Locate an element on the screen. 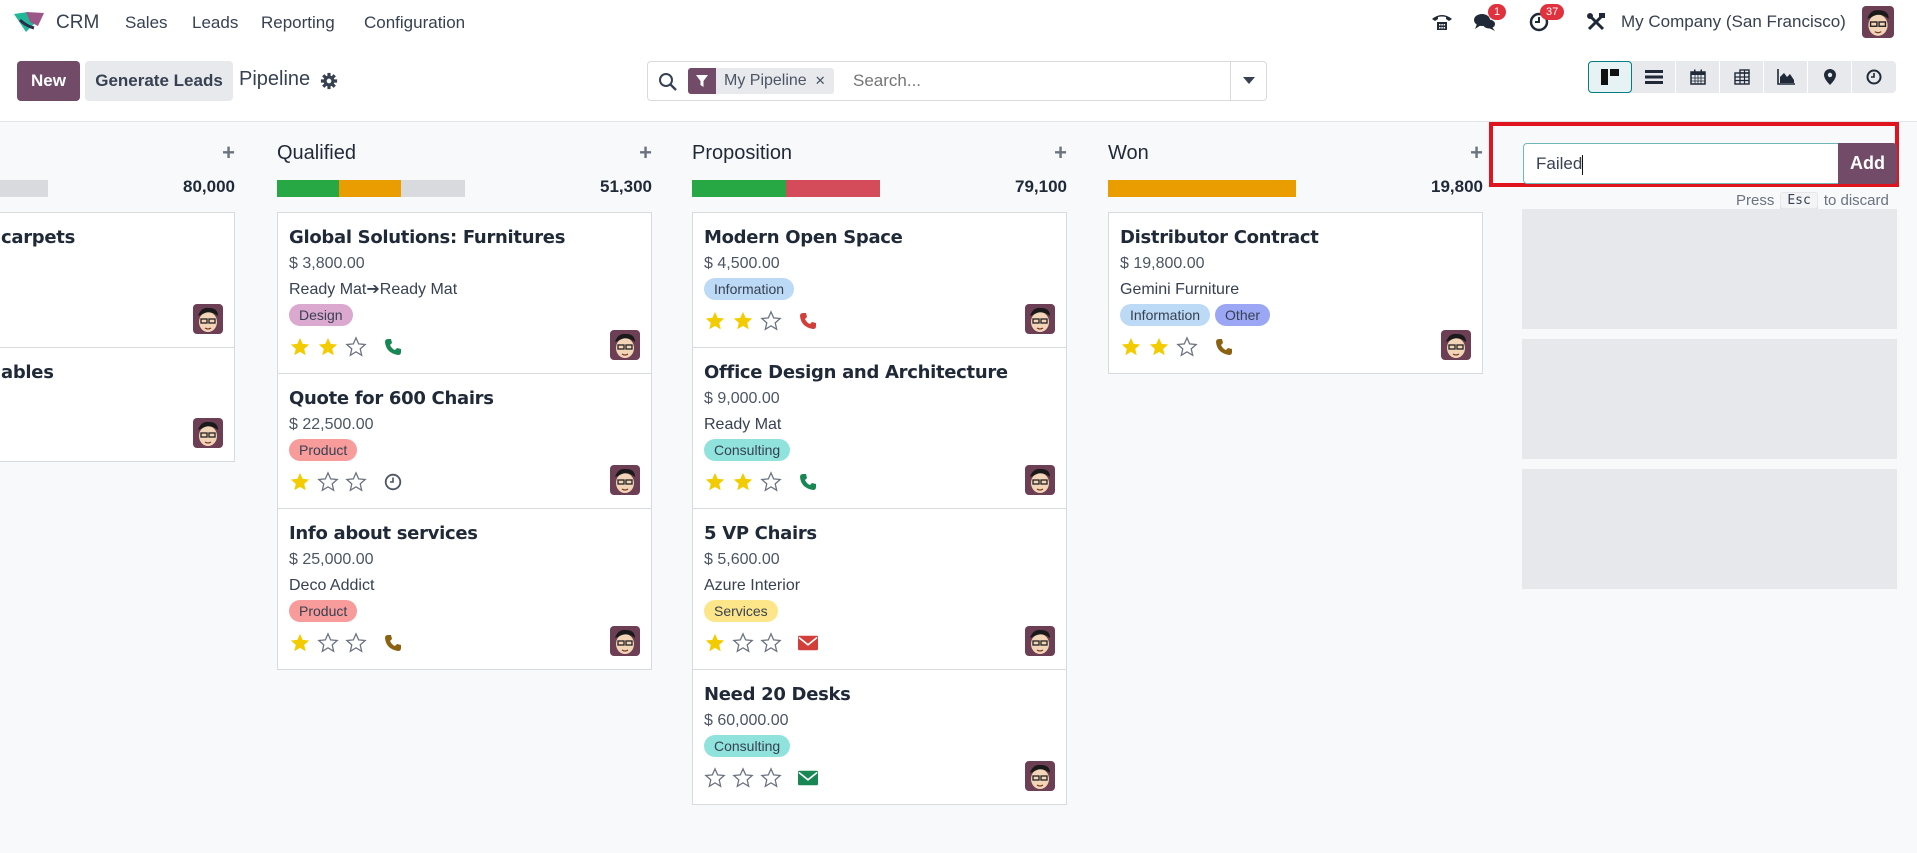  menu-sales: Sales is located at coordinates (146, 23).